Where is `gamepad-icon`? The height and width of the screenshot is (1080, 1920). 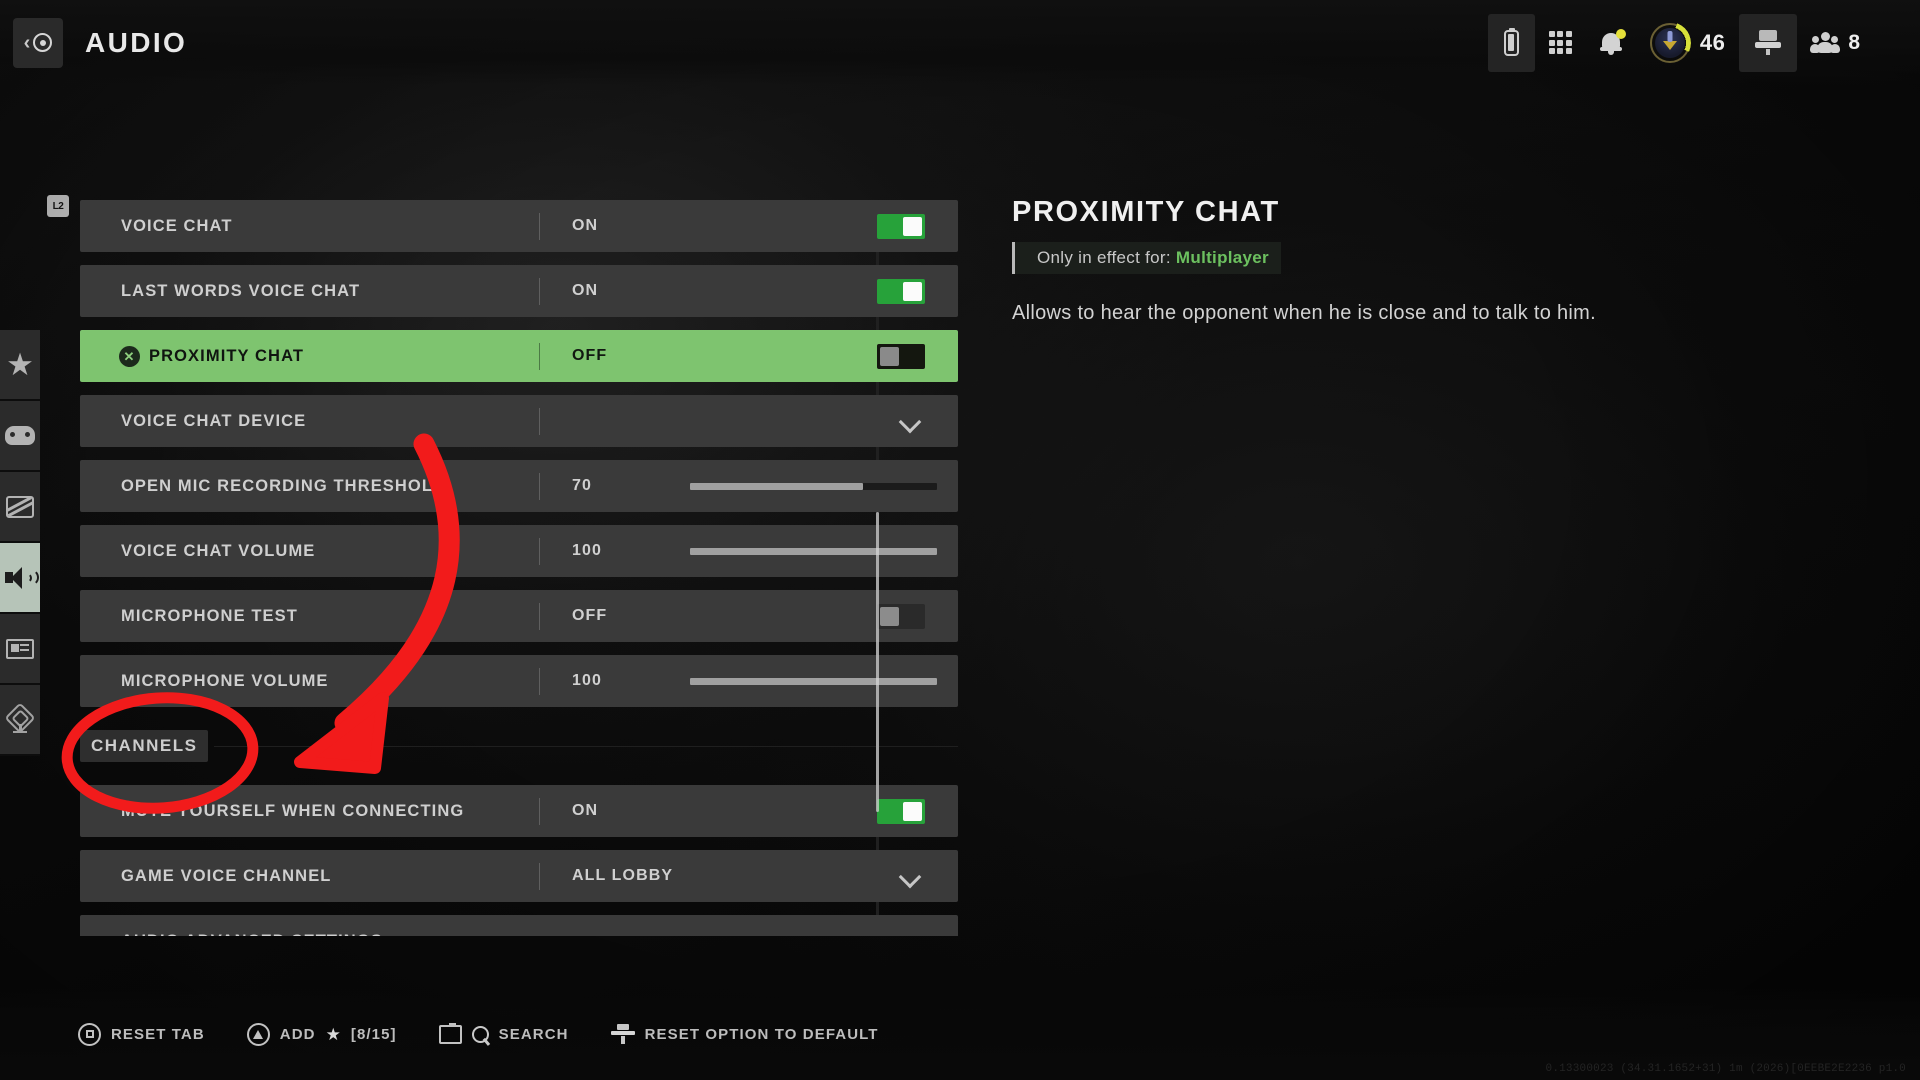
gamepad-icon is located at coordinates (20, 435).